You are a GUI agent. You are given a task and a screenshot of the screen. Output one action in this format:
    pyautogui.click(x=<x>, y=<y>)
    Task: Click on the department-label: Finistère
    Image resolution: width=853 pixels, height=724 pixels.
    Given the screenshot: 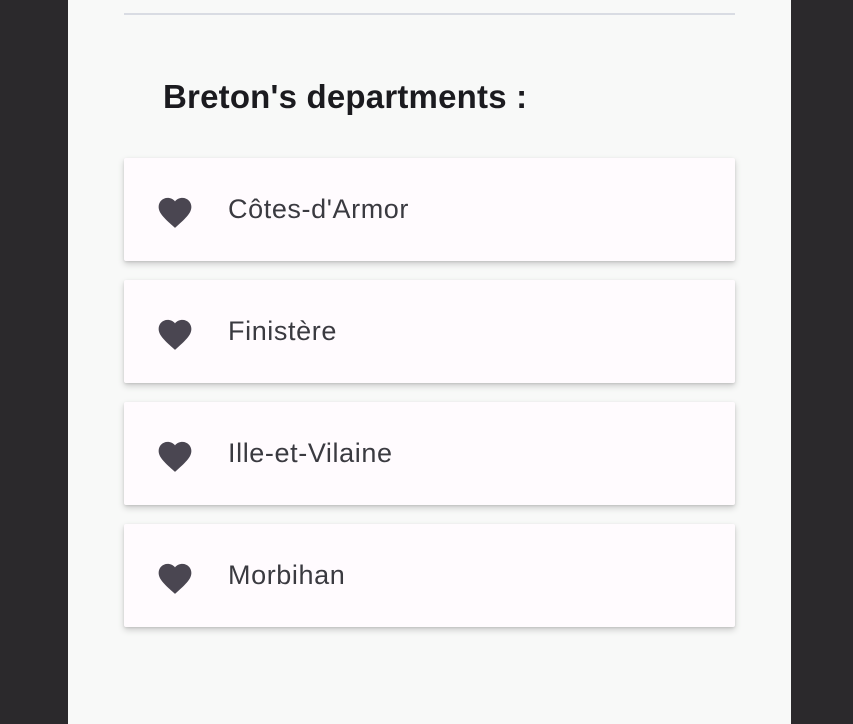 What is the action you would take?
    pyautogui.click(x=282, y=331)
    